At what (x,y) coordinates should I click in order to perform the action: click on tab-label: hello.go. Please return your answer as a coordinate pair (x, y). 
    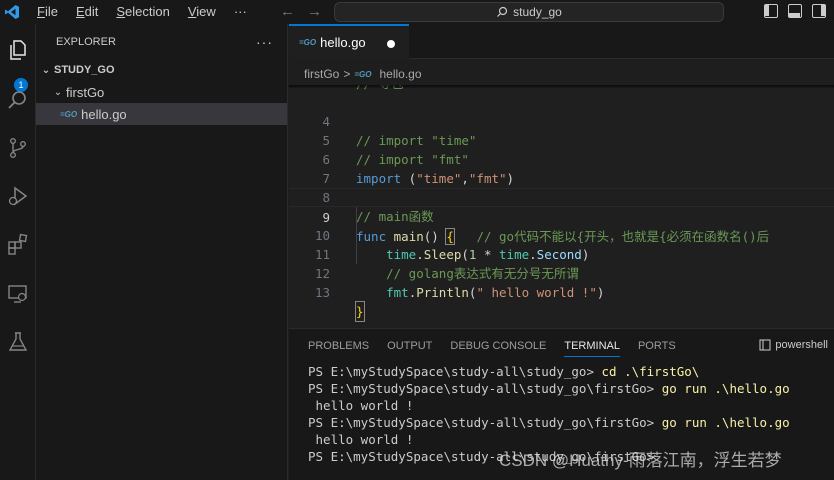
    Looking at the image, I should click on (343, 42).